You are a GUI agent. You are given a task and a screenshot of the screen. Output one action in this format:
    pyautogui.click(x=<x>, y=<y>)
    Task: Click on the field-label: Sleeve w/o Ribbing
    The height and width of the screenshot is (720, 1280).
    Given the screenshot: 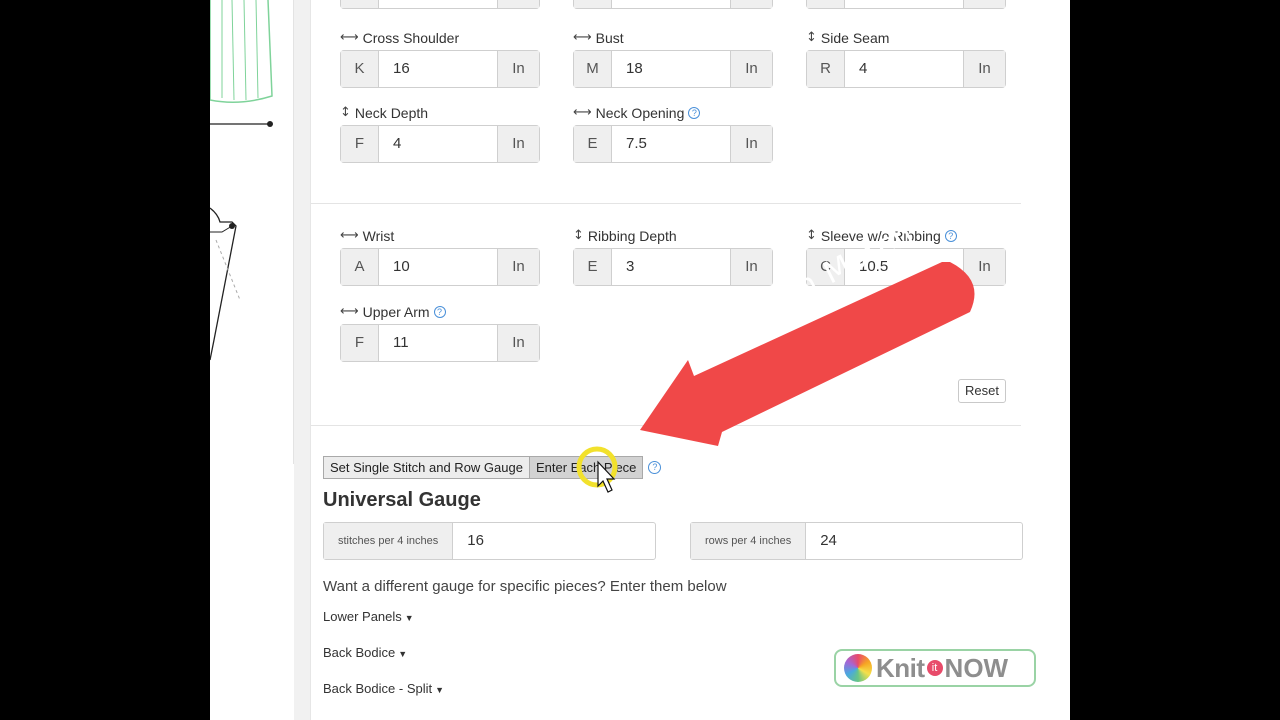 What is the action you would take?
    pyautogui.click(x=880, y=236)
    